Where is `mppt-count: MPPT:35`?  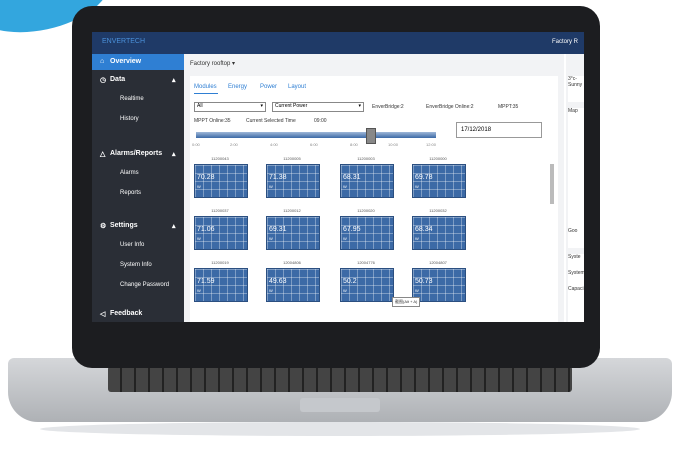
mppt-count: MPPT:35 is located at coordinates (508, 107).